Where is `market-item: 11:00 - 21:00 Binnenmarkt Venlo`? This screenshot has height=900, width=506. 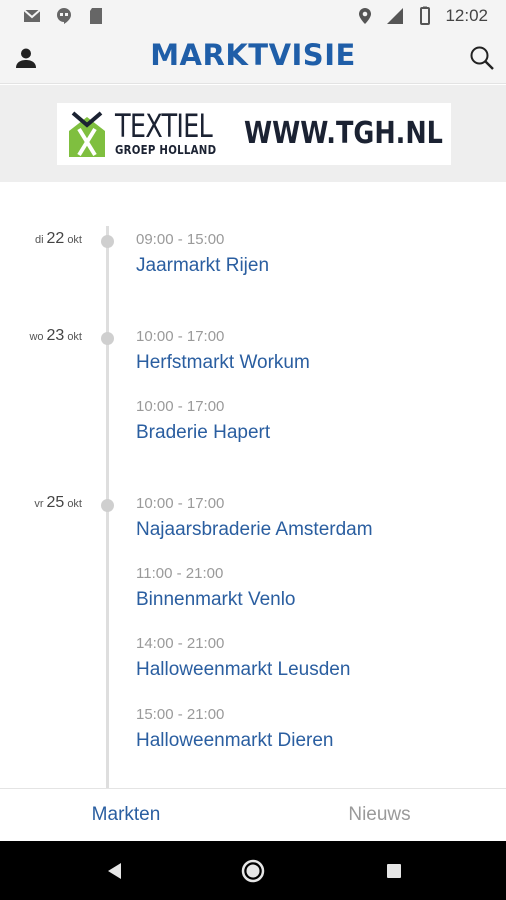 market-item: 11:00 - 21:00 Binnenmarkt Venlo is located at coordinates (216, 588).